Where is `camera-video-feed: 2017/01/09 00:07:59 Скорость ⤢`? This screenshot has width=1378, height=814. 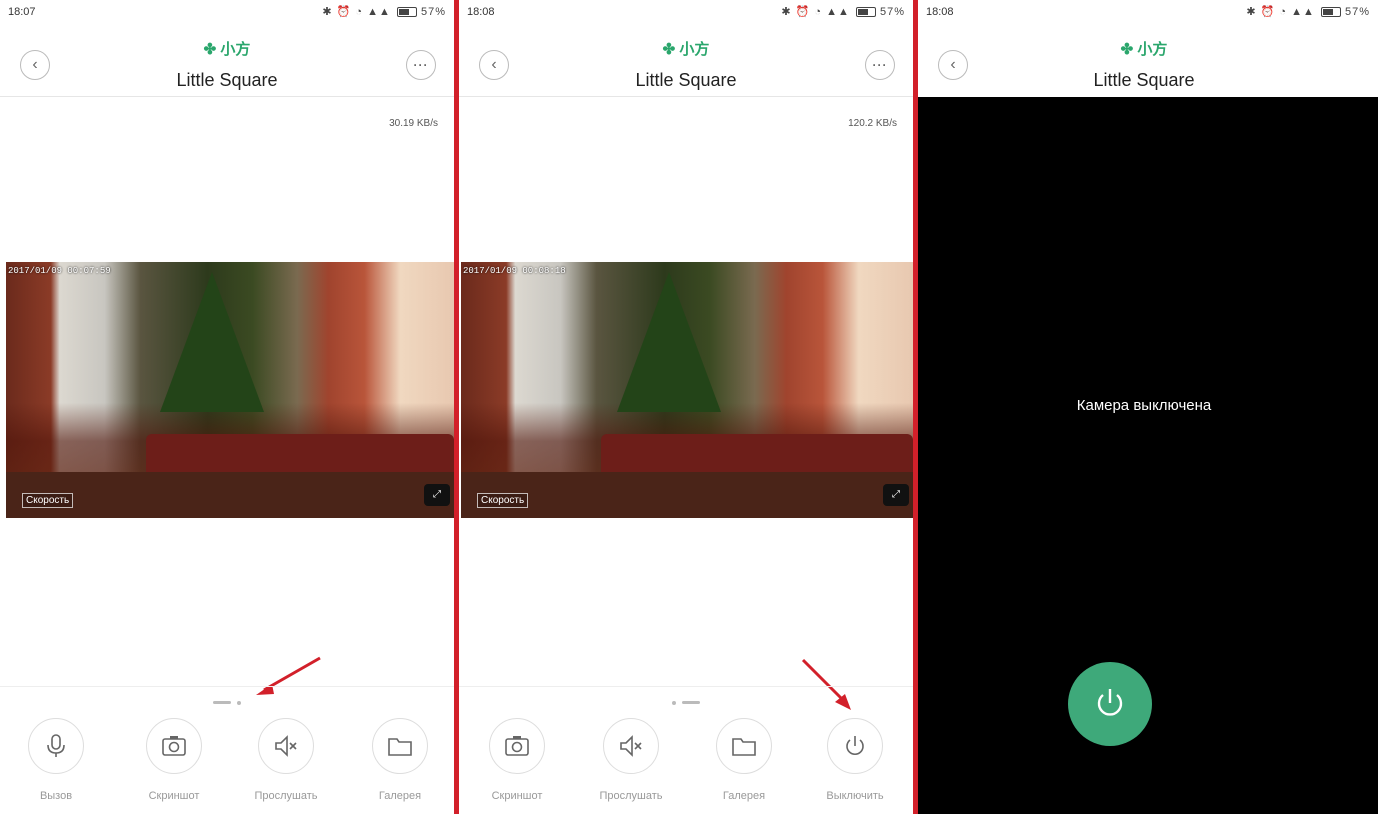 camera-video-feed: 2017/01/09 00:07:59 Скорость ⤢ is located at coordinates (230, 390).